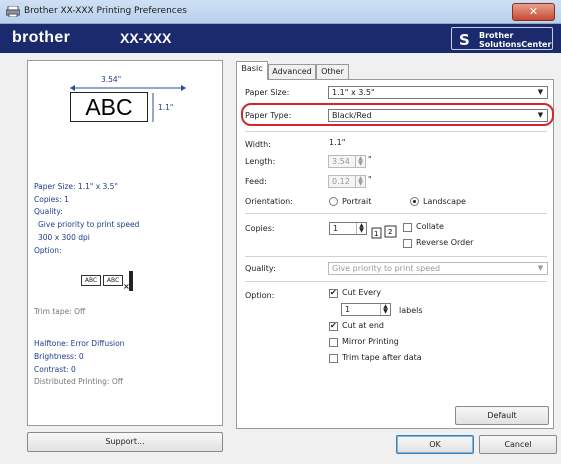 This screenshot has width=561, height=464. Describe the element at coordinates (13, 11) in the screenshot. I see `printer-icon` at that location.